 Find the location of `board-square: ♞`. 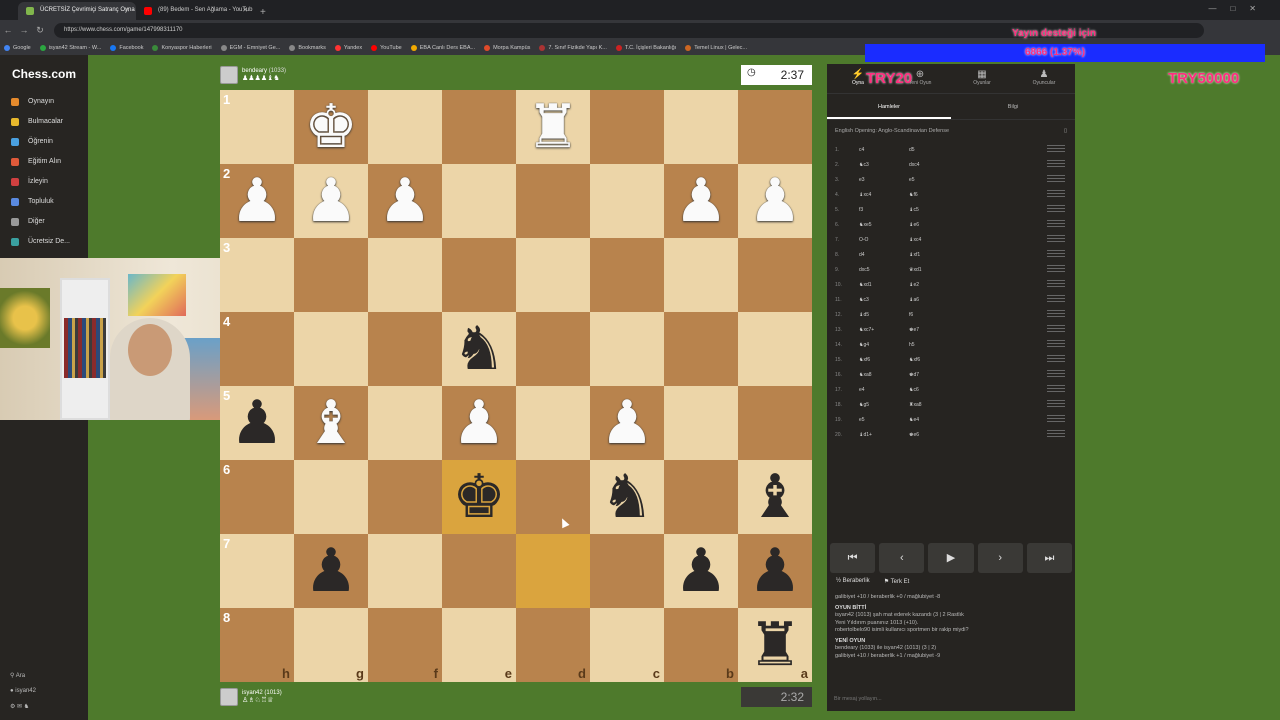

board-square: ♞ is located at coordinates (479, 349).